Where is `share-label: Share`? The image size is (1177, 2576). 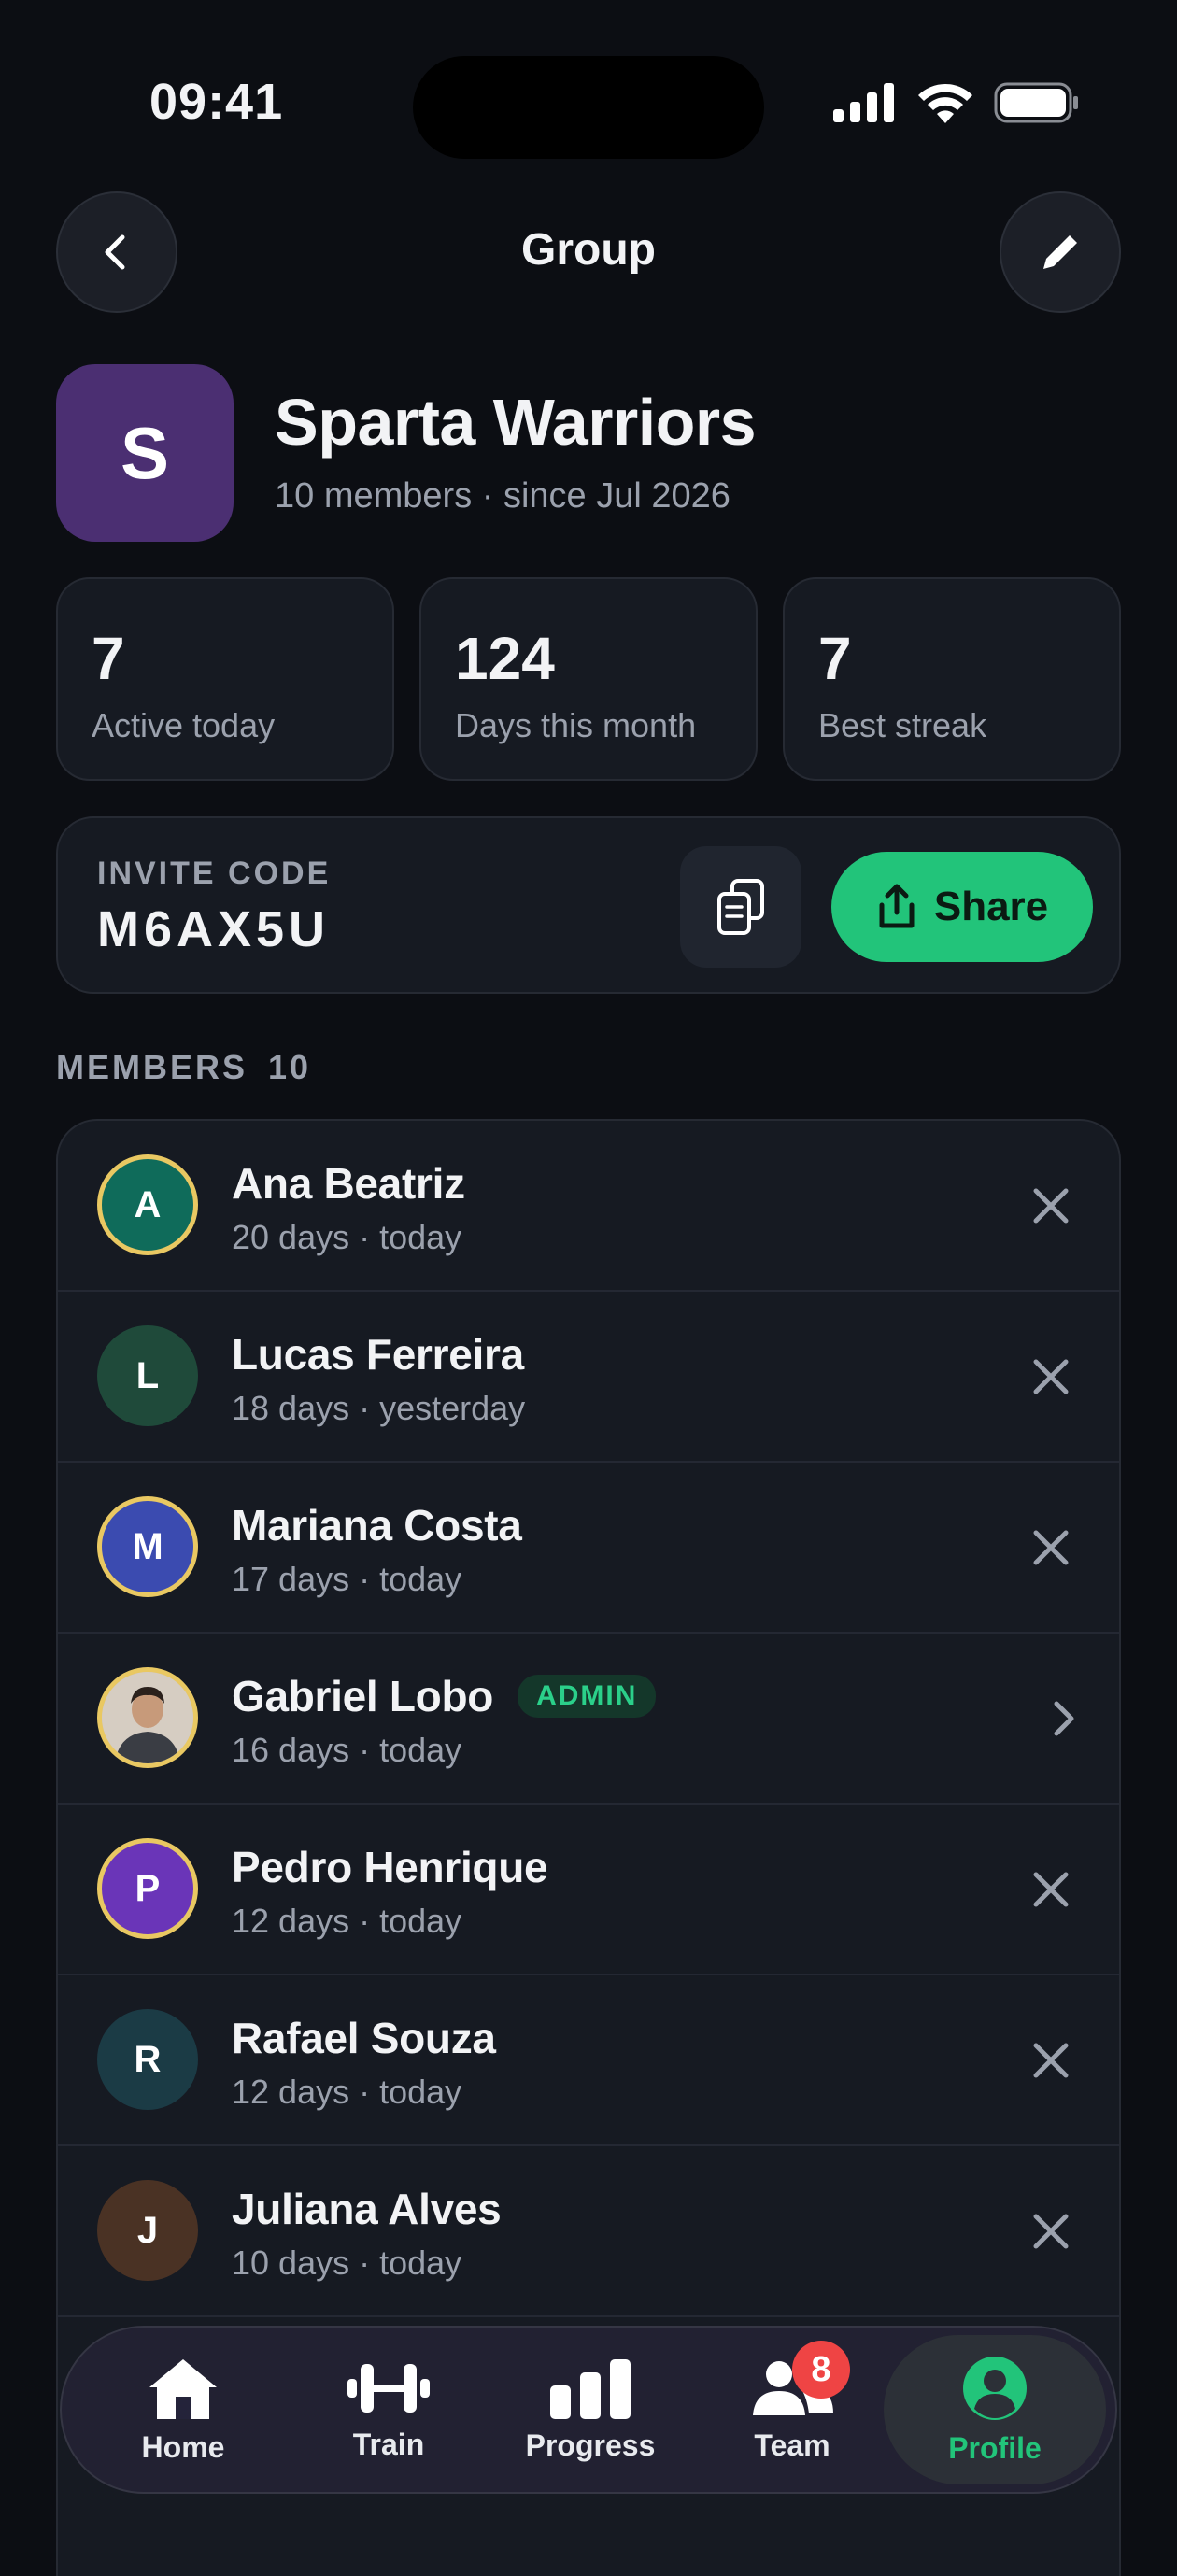 share-label: Share is located at coordinates (991, 906).